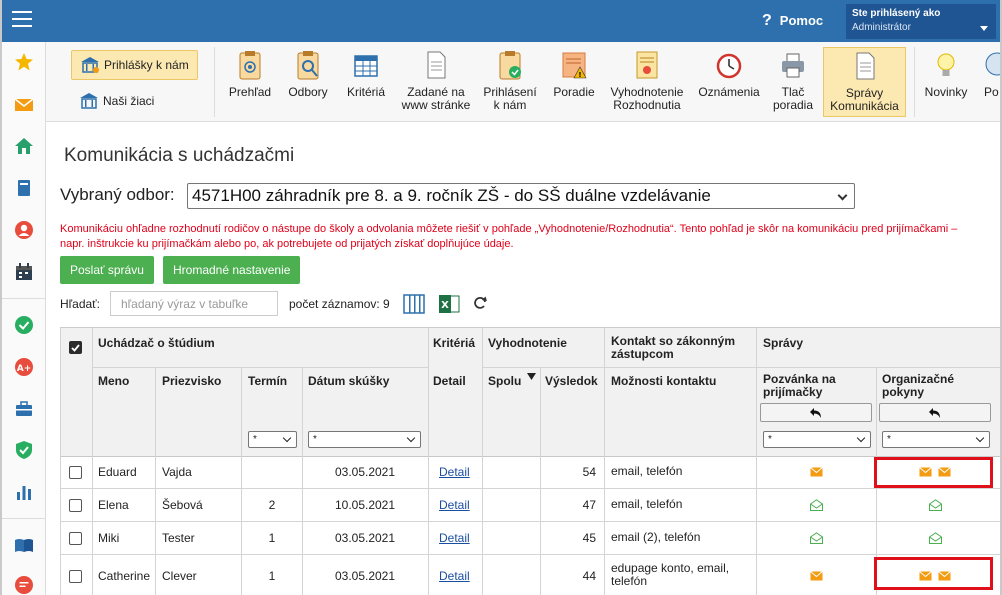 This screenshot has height=595, width=1002. I want to click on column-header-total: Spolu, so click(504, 381).